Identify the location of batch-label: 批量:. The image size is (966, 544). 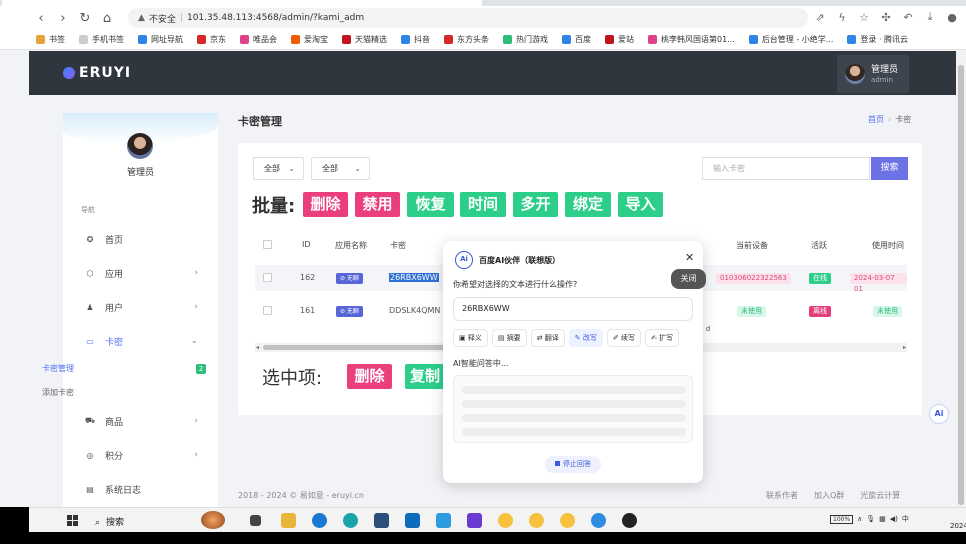
(274, 206).